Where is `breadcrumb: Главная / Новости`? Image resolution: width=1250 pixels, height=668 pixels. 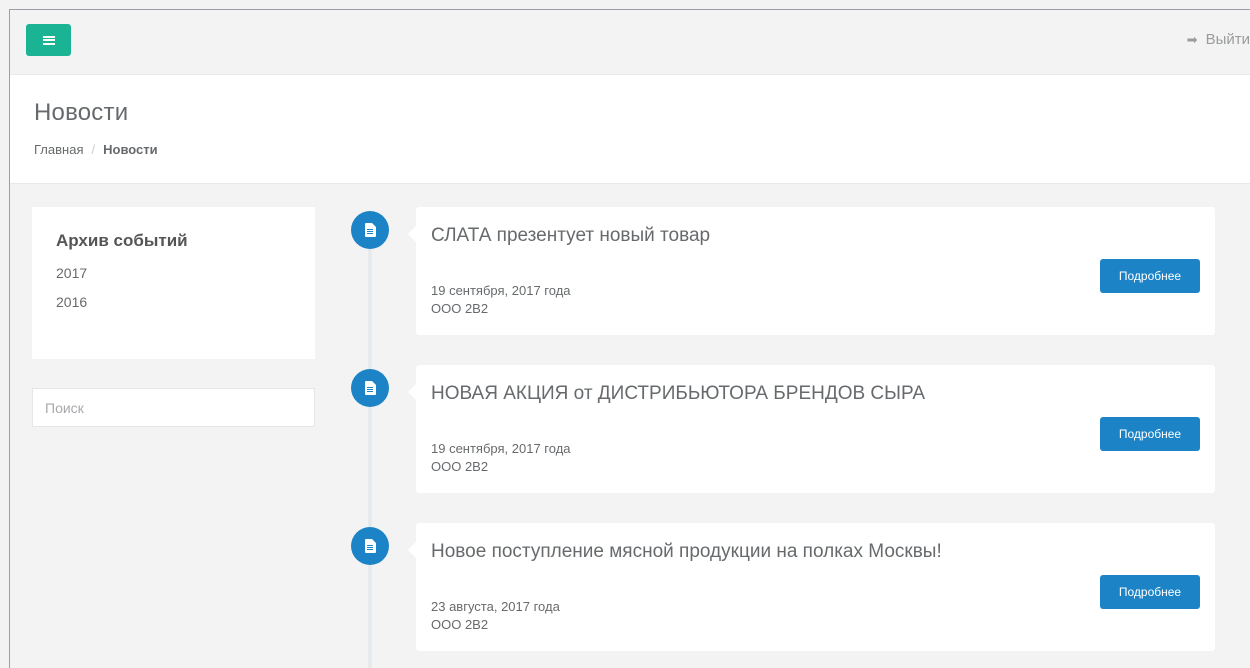 breadcrumb: Главная / Новости is located at coordinates (96, 149).